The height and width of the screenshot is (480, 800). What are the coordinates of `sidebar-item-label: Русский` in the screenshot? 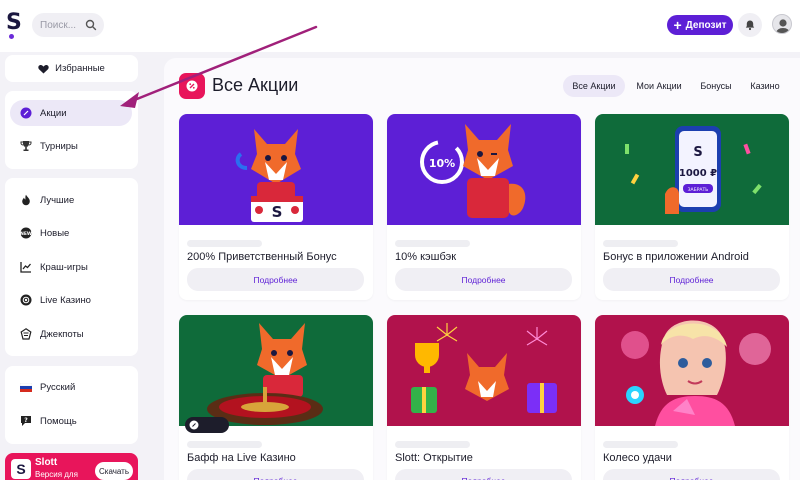 It's located at (58, 387).